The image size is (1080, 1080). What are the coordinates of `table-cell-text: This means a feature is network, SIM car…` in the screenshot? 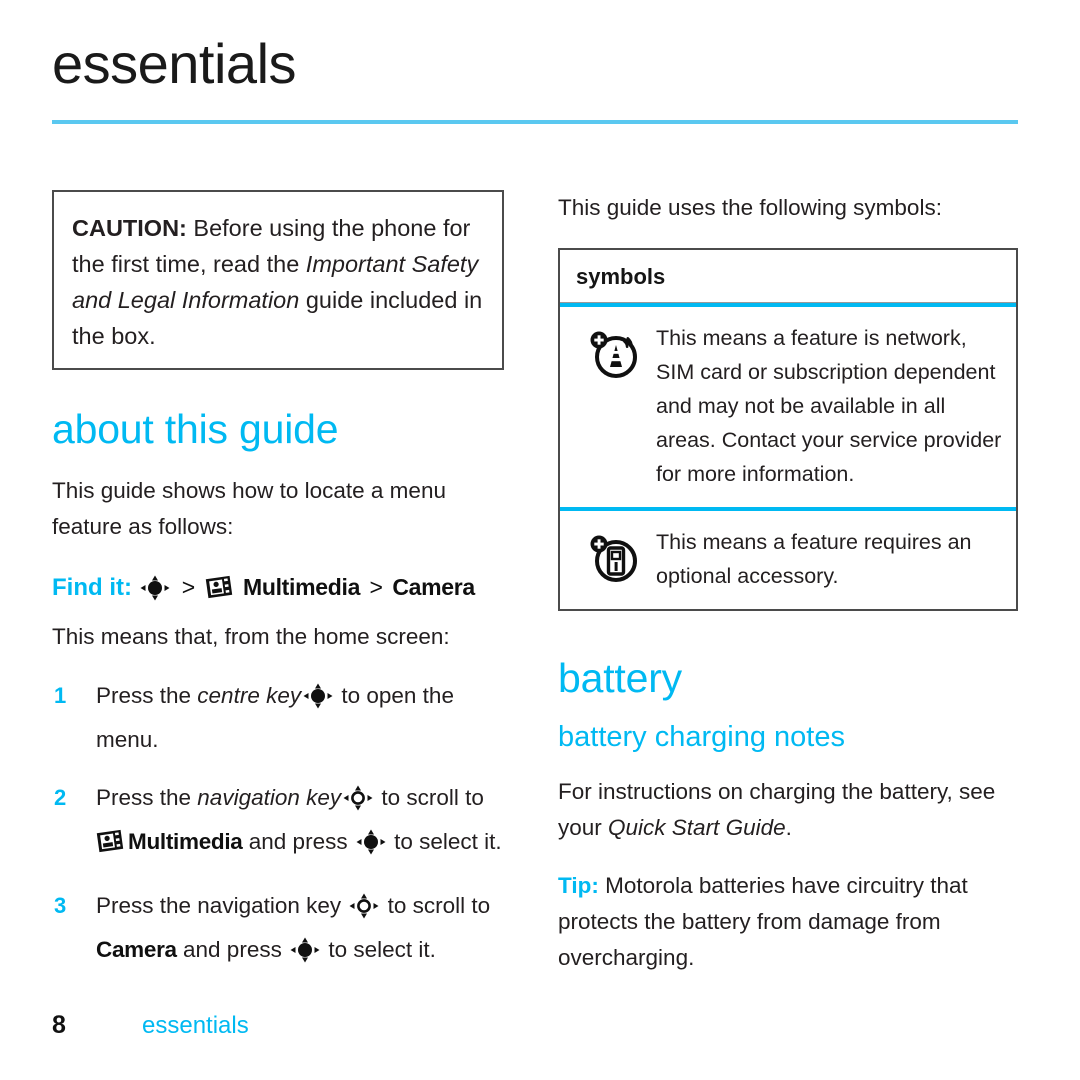 It's located at (829, 406).